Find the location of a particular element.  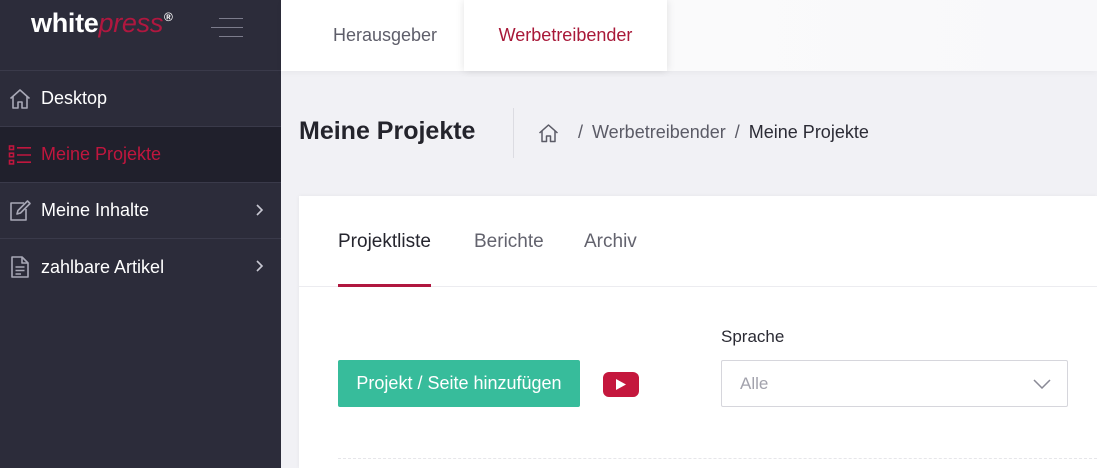

tab-berichte: Berichte is located at coordinates (509, 241).